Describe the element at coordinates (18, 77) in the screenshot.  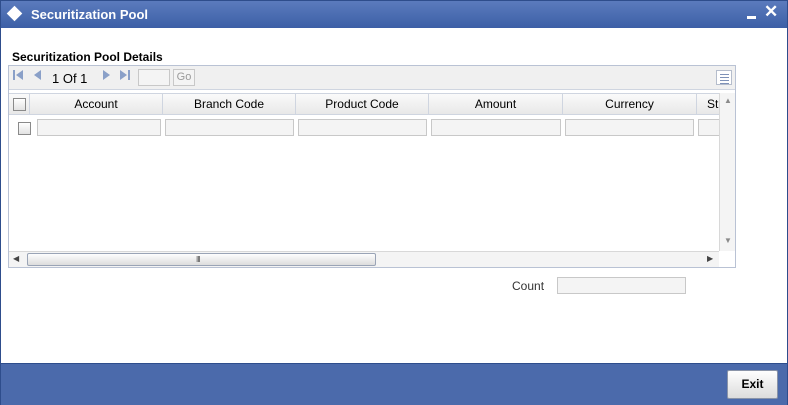
I see `first-page-icon` at that location.